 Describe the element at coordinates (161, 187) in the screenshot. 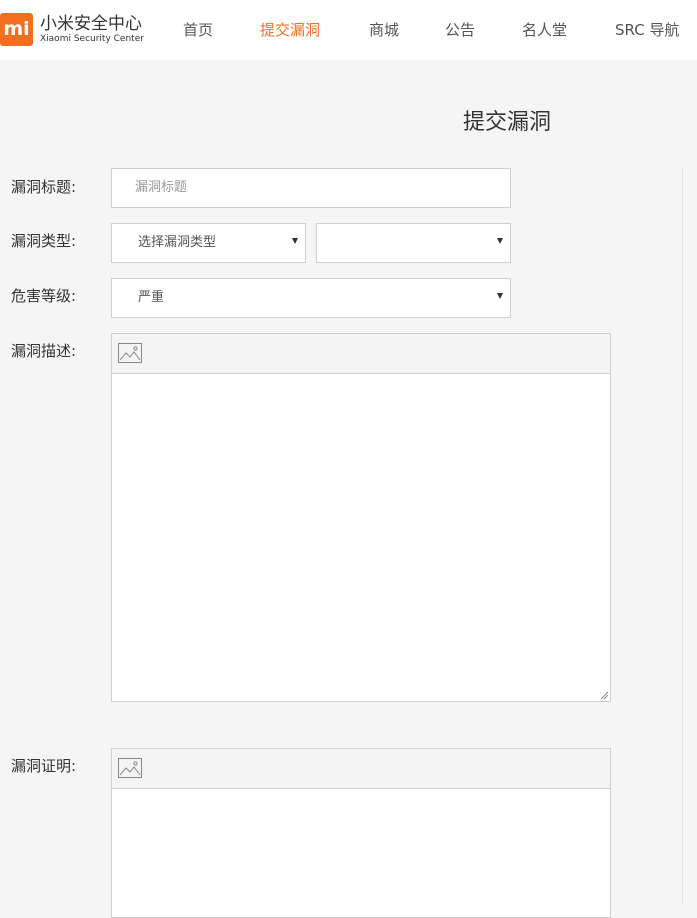

I see `vuln-title-placeholder: 漏洞标题` at that location.